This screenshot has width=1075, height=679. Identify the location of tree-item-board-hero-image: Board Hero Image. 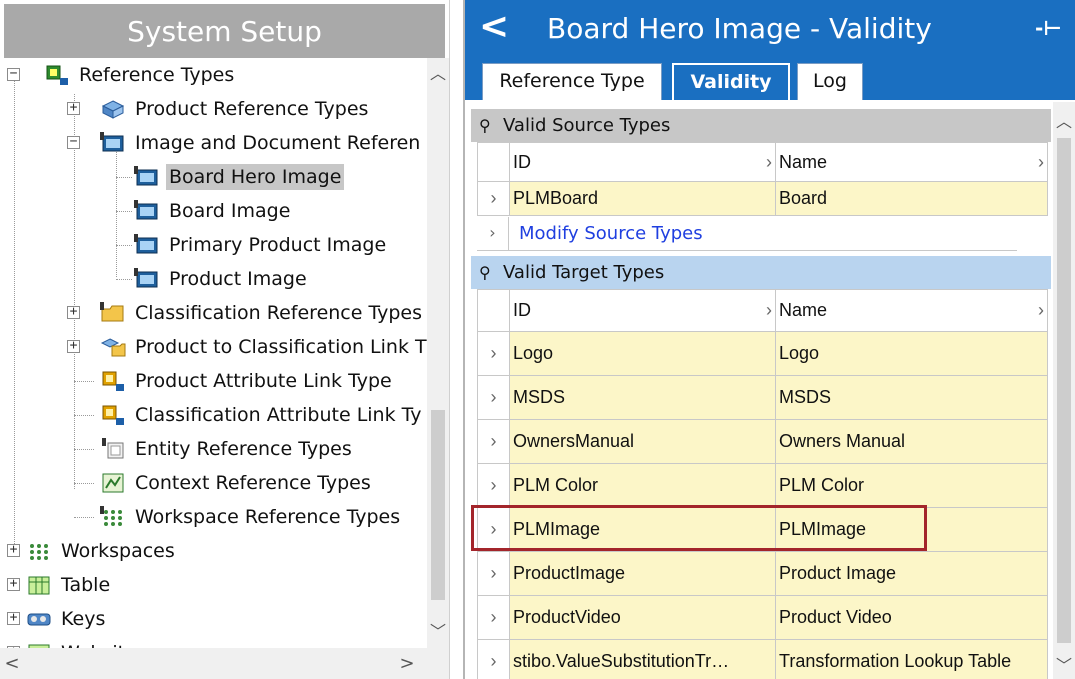
(172, 177).